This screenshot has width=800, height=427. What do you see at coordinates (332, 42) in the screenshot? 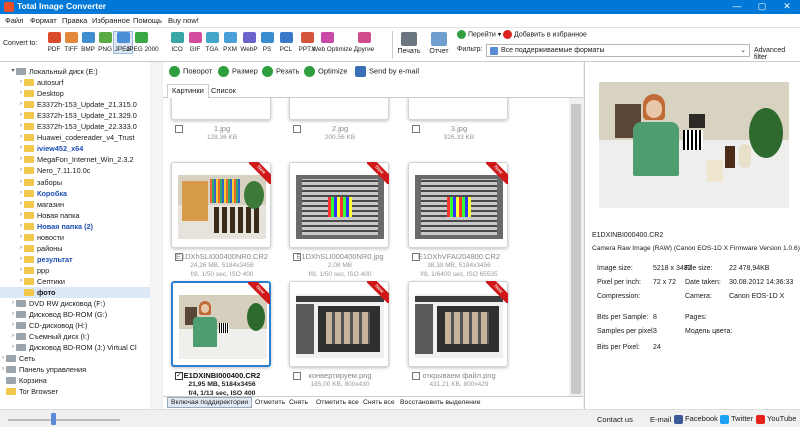
I see `format-button-web-optimize: Web Optimize` at bounding box center [332, 42].